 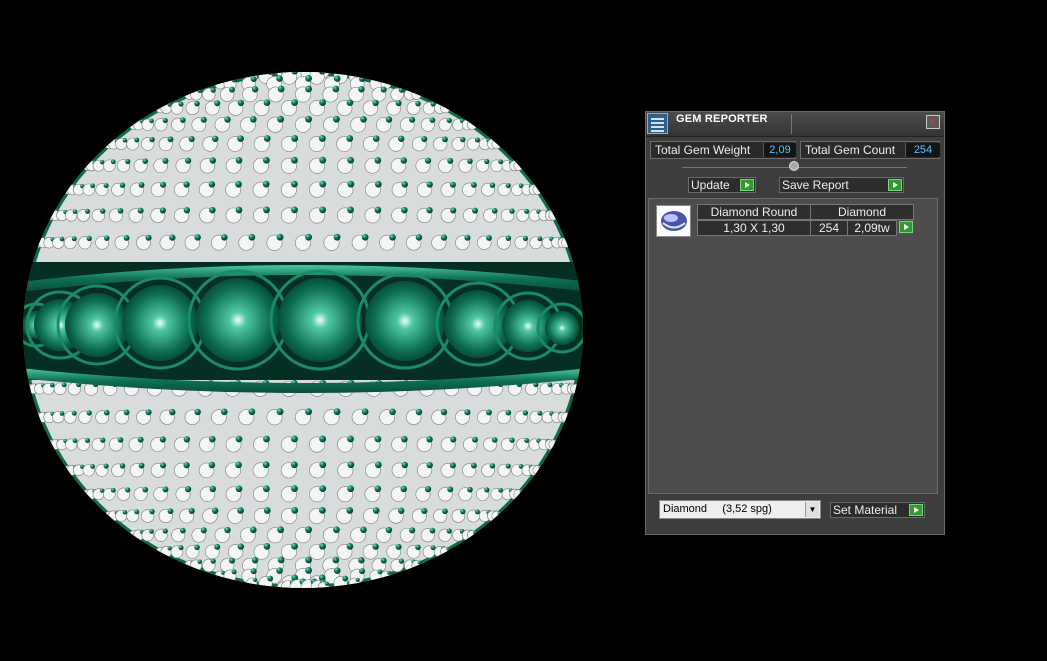 What do you see at coordinates (933, 122) in the screenshot?
I see `close-icon: ×` at bounding box center [933, 122].